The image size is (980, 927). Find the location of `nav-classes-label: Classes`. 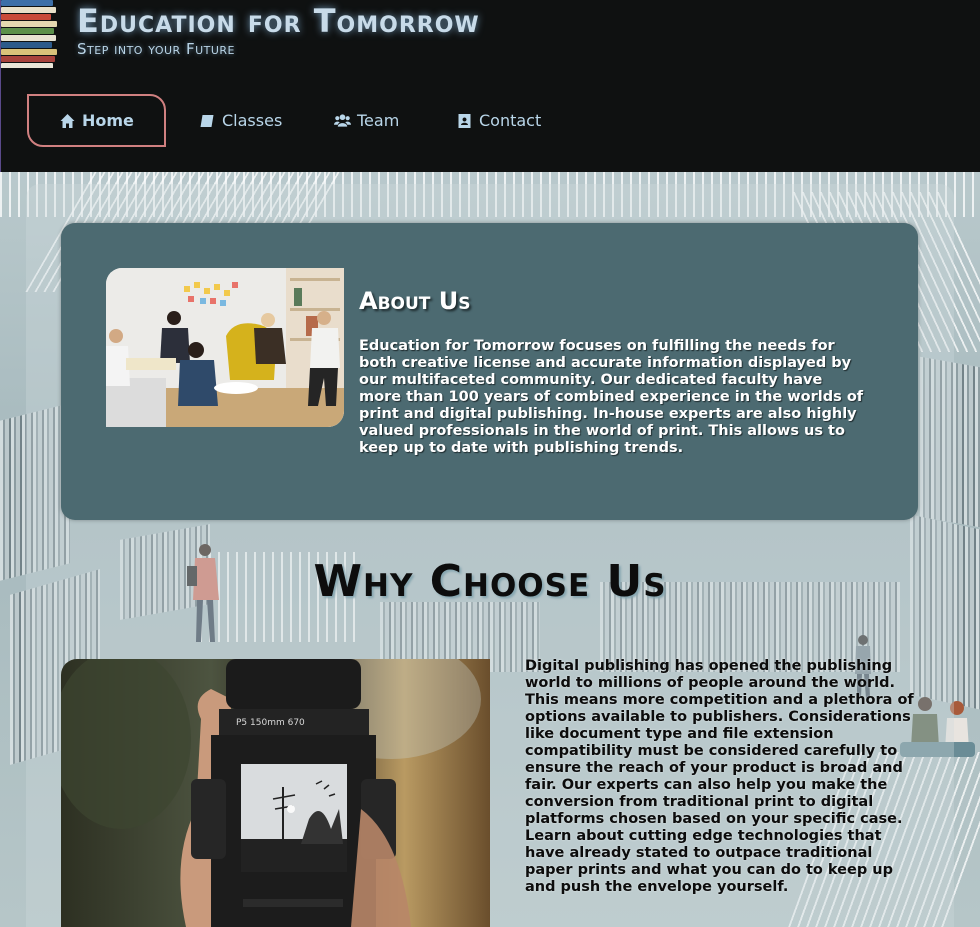

nav-classes-label: Classes is located at coordinates (252, 120).